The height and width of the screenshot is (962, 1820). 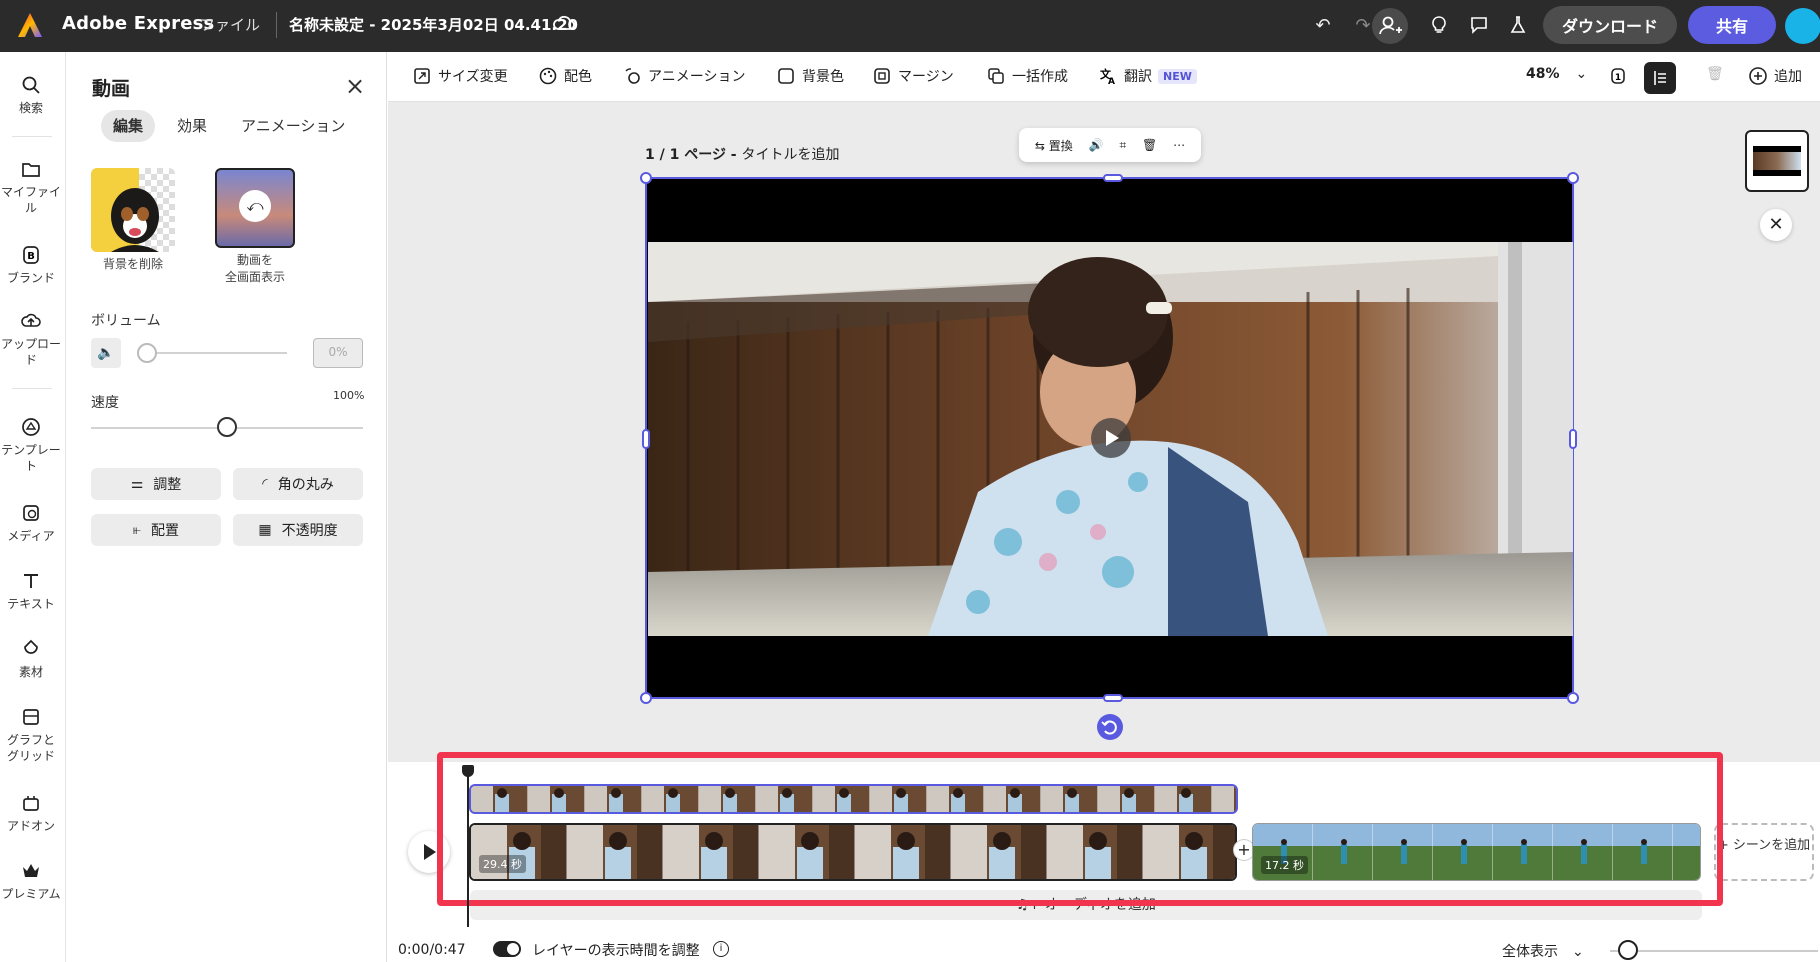 I want to click on more-icon: ⋯, so click(x=1179, y=145).